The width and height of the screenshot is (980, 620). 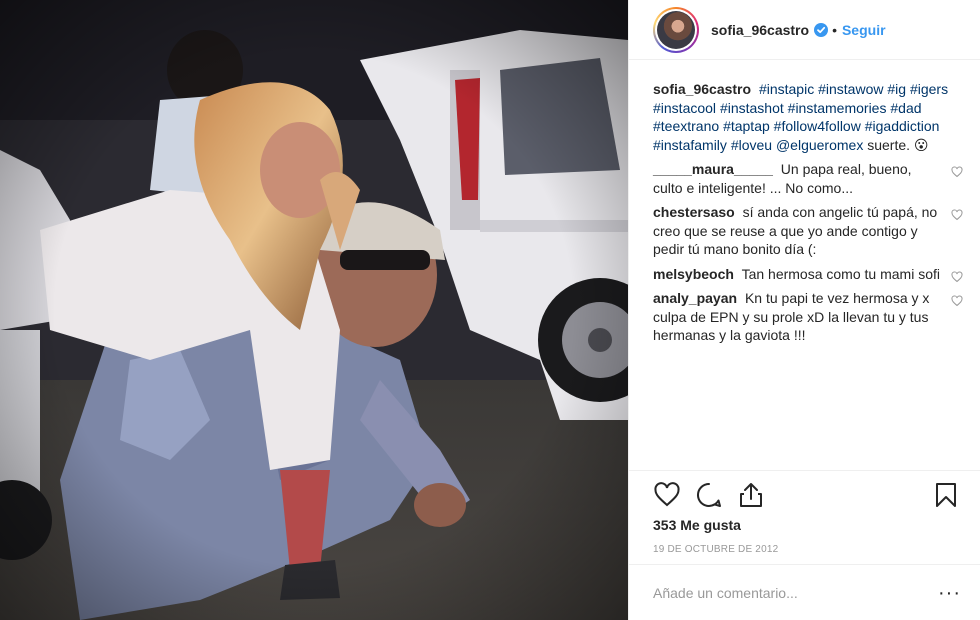 What do you see at coordinates (694, 212) in the screenshot?
I see `comment-username: chestersaso` at bounding box center [694, 212].